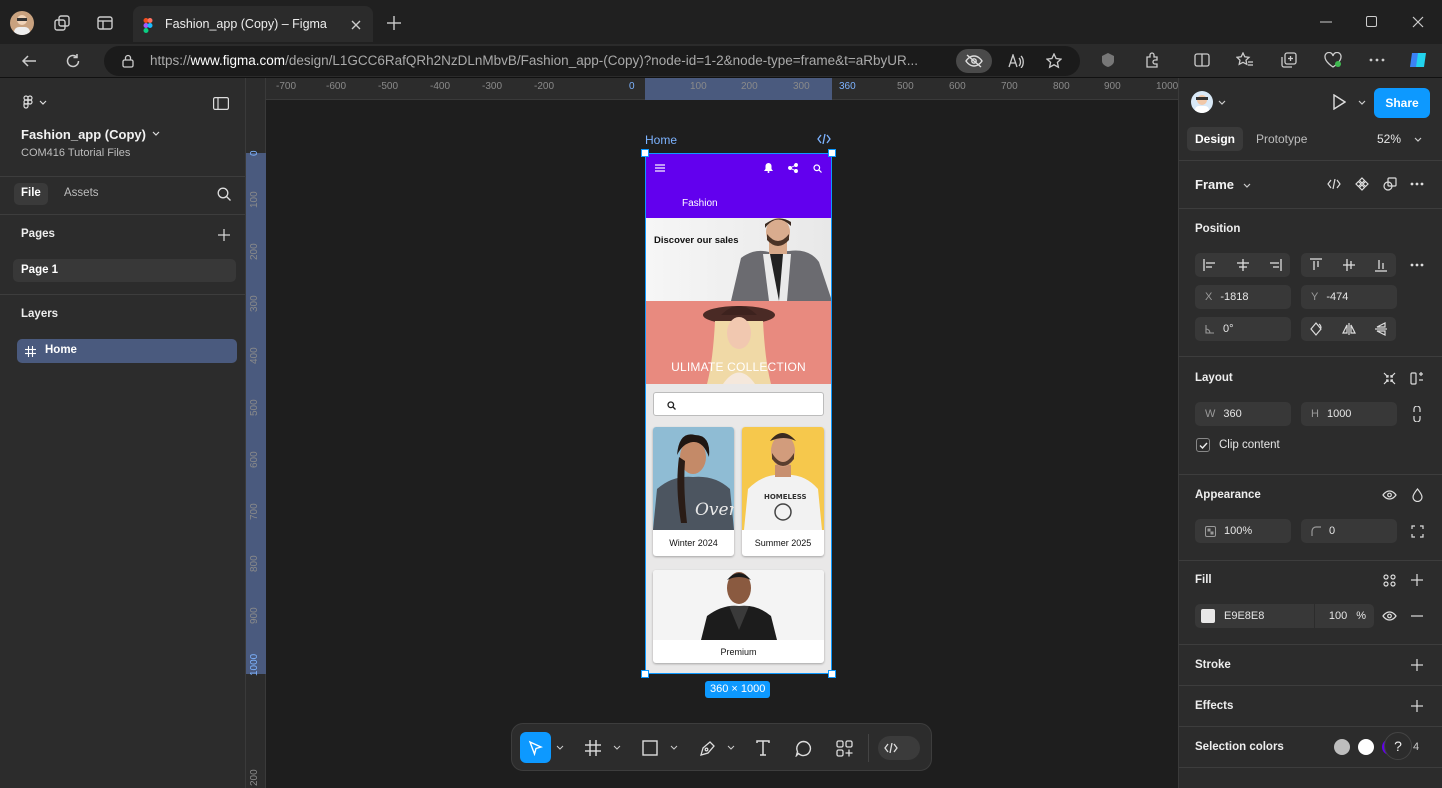 The width and height of the screenshot is (1442, 788). Describe the element at coordinates (1202, 60) in the screenshot. I see `split-screen-icon` at that location.